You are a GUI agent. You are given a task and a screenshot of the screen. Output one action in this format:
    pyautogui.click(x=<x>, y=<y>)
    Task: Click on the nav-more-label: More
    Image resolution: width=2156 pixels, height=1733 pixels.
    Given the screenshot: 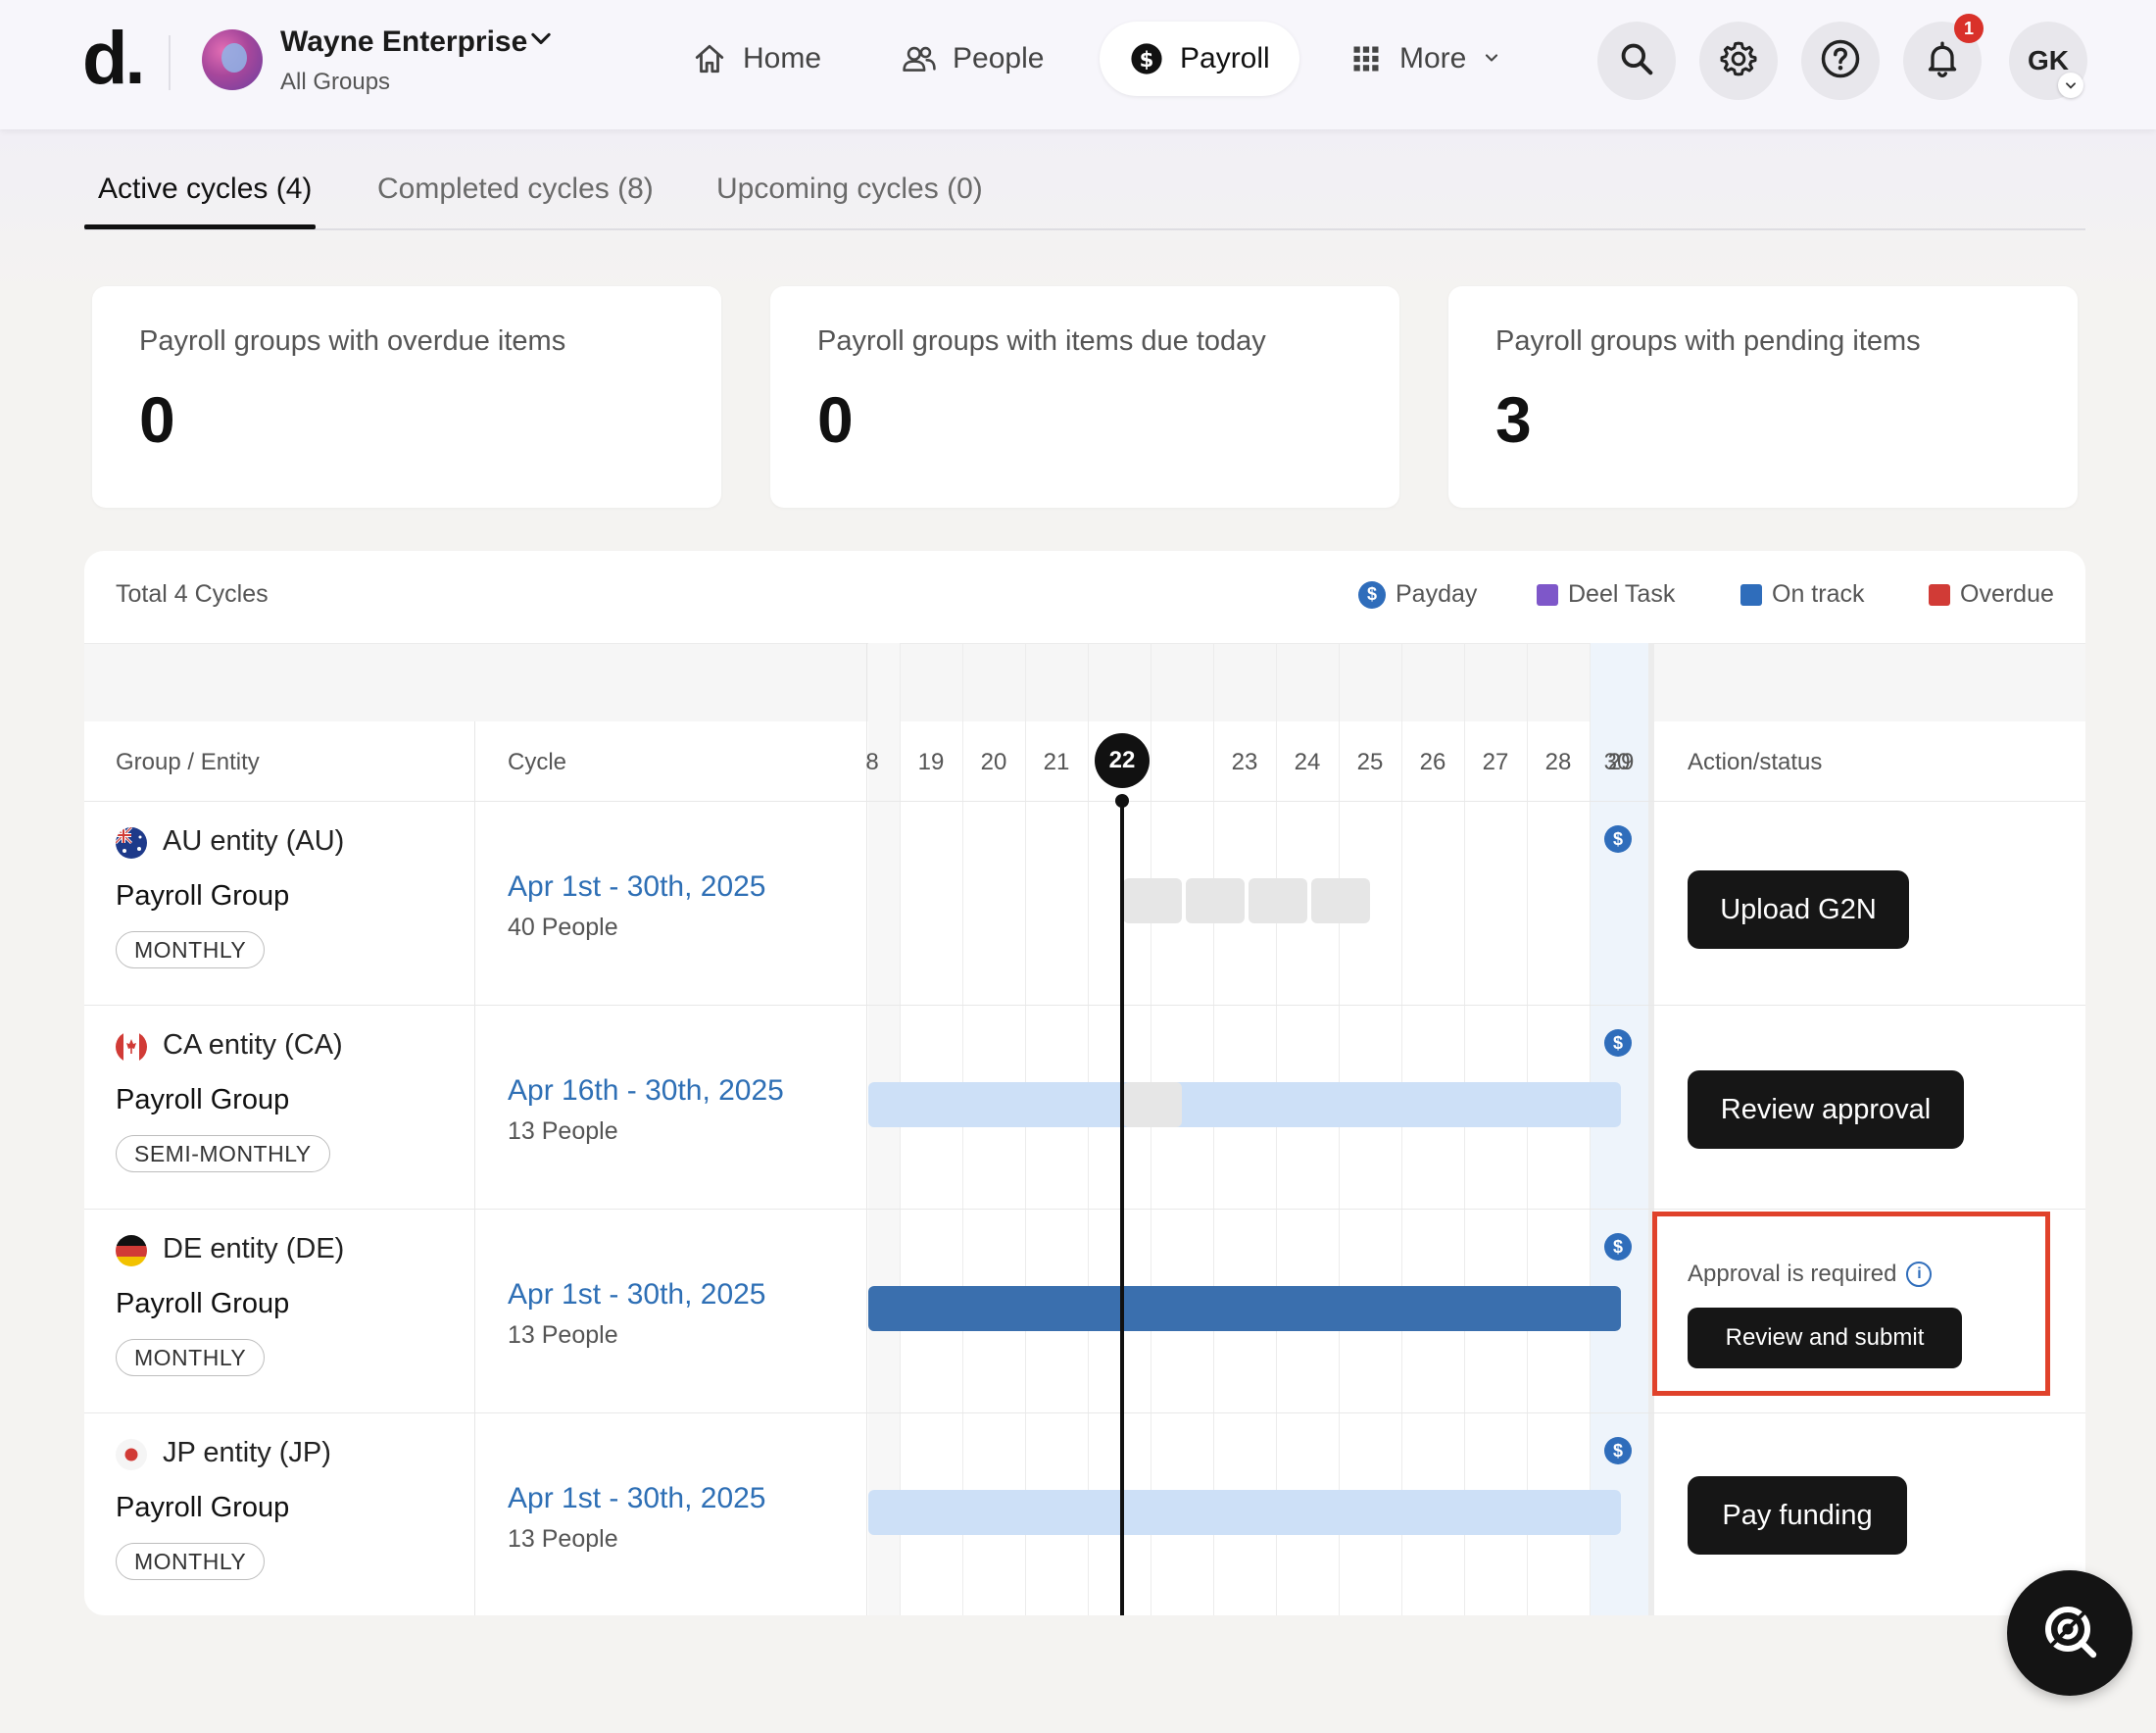 What is the action you would take?
    pyautogui.click(x=1433, y=58)
    